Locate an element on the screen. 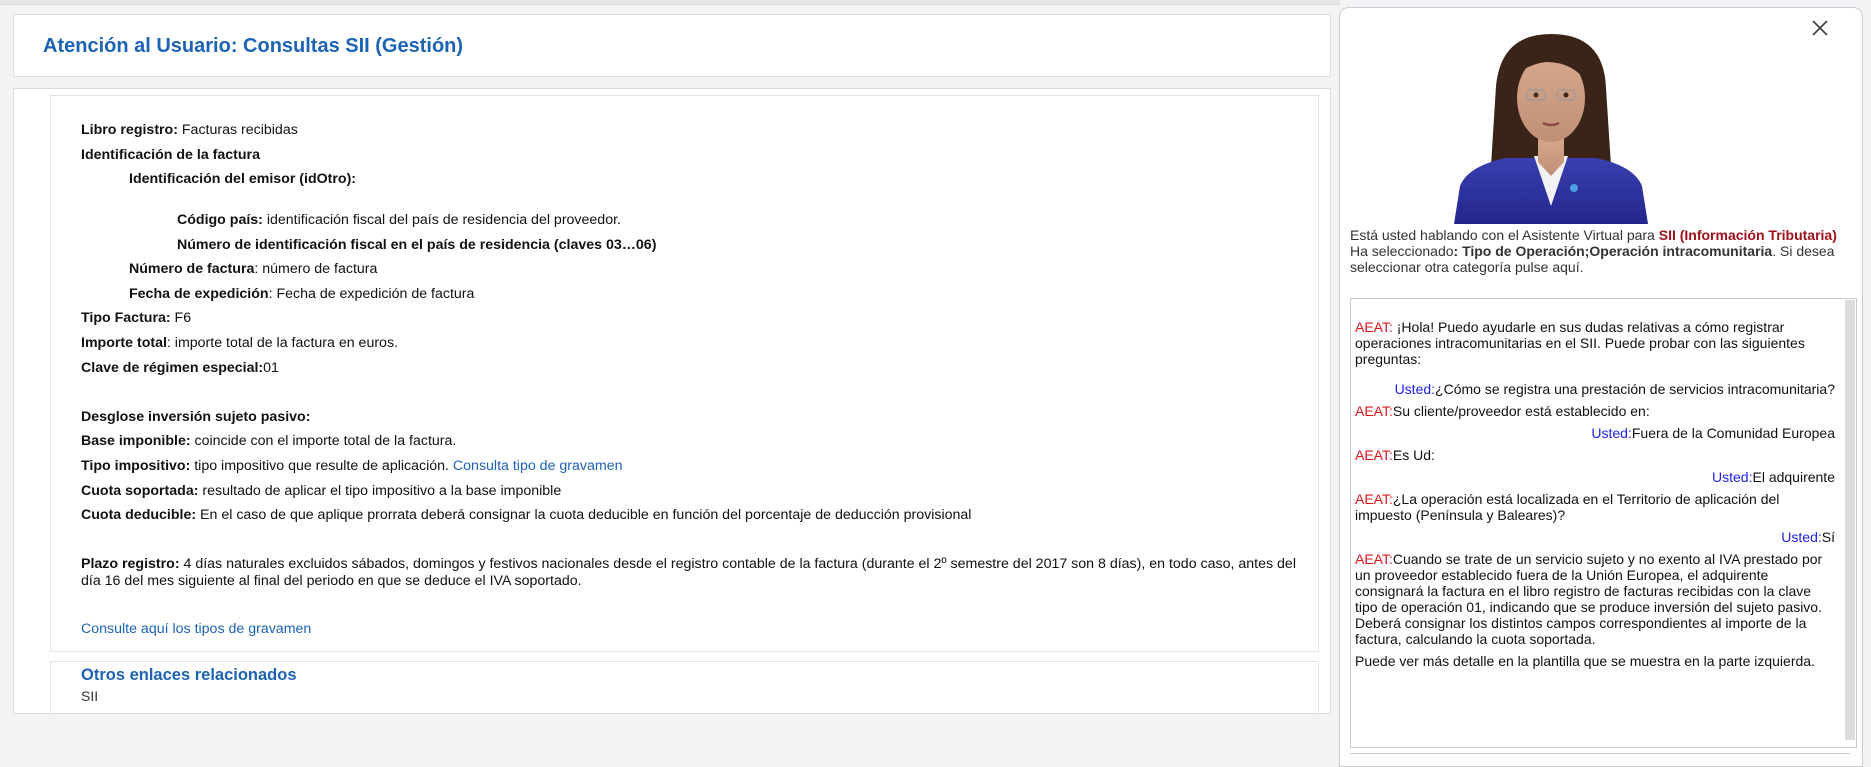 This screenshot has width=1871, height=767. chat-message-user: Usted:El adquirente is located at coordinates (1773, 477).